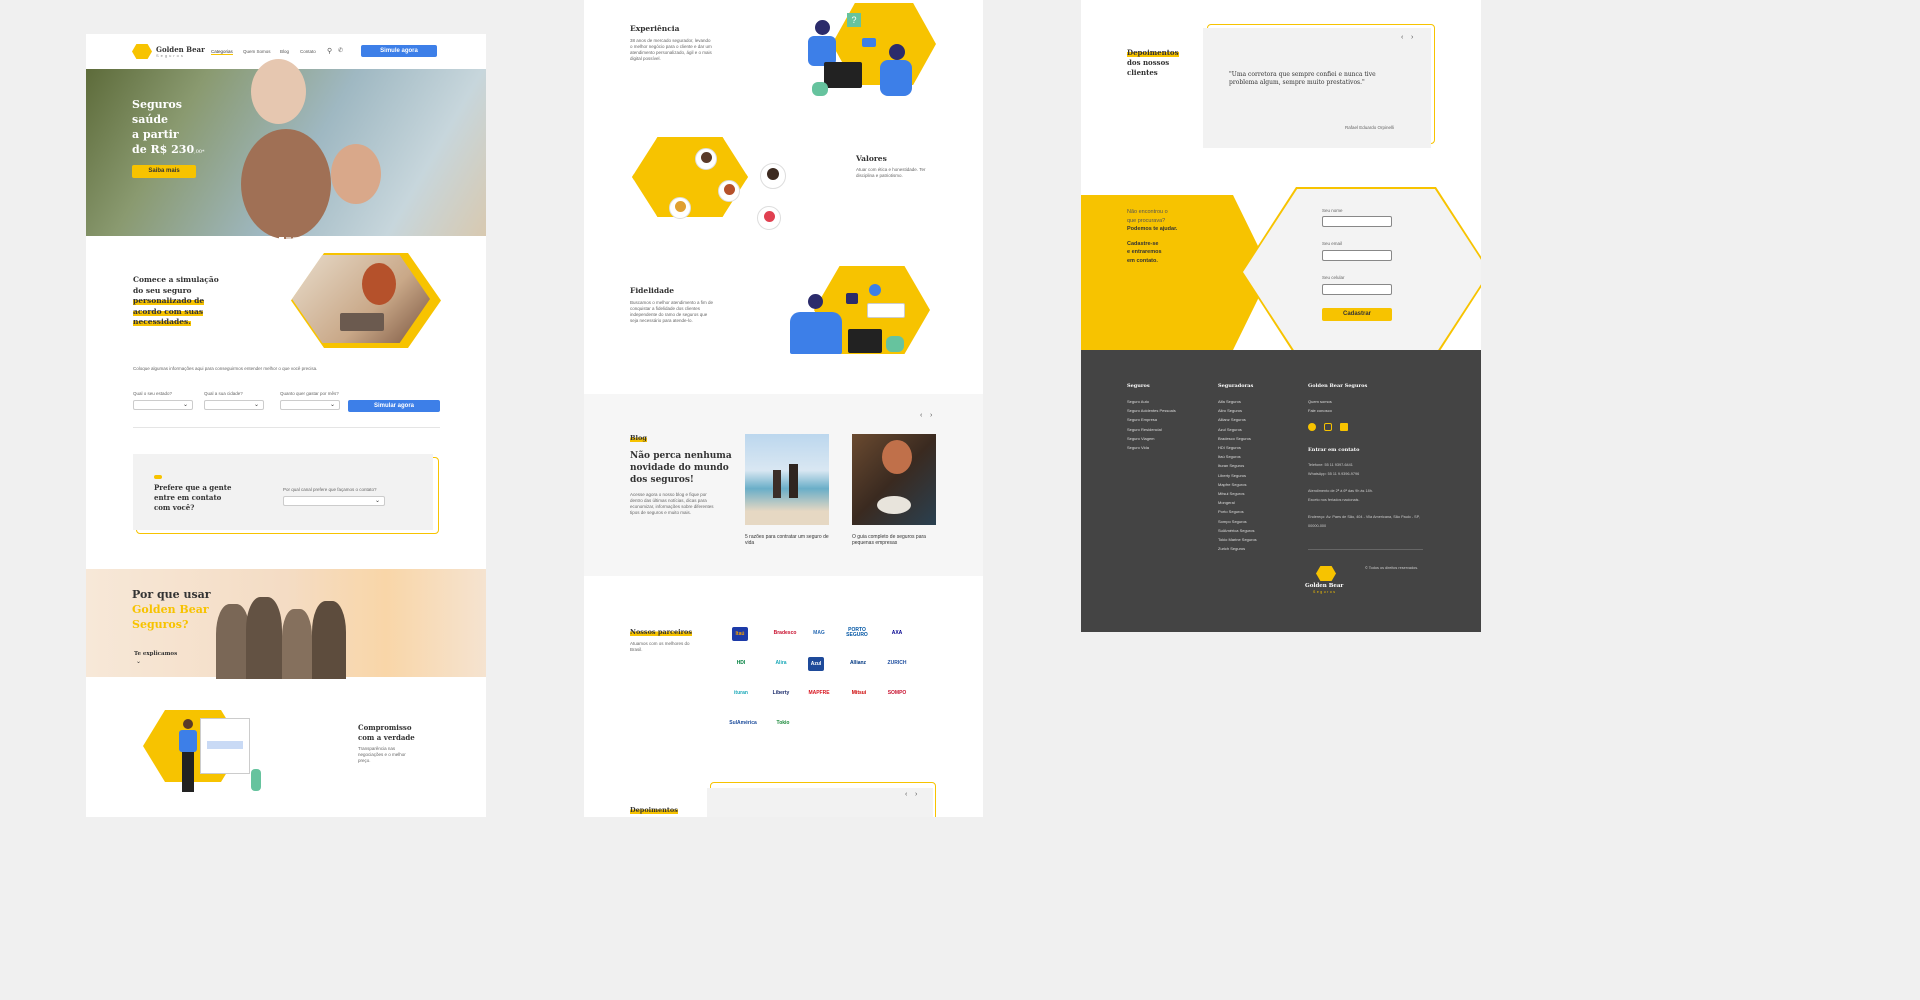 The image size is (1920, 1000). Describe the element at coordinates (1357, 314) in the screenshot. I see `cadastrar-button: Cadastrar` at that location.